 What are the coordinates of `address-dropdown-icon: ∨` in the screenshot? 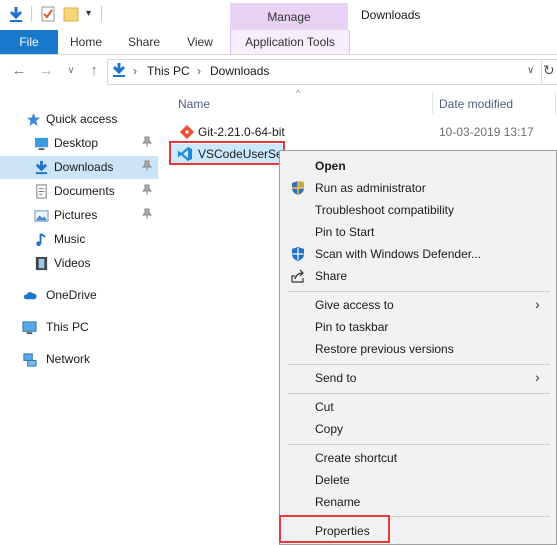 It's located at (530, 70).